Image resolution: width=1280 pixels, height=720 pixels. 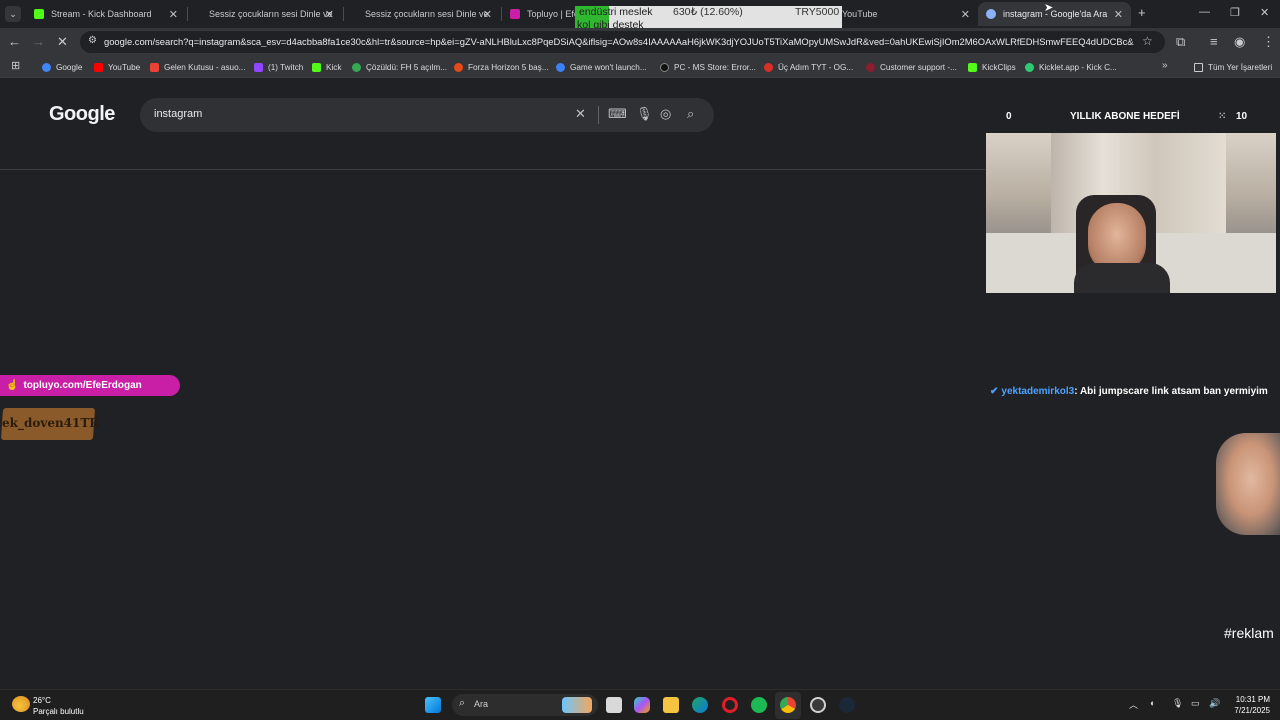 What do you see at coordinates (899, 14) in the screenshot?
I see `tab-youtube: YouTube ✕` at bounding box center [899, 14].